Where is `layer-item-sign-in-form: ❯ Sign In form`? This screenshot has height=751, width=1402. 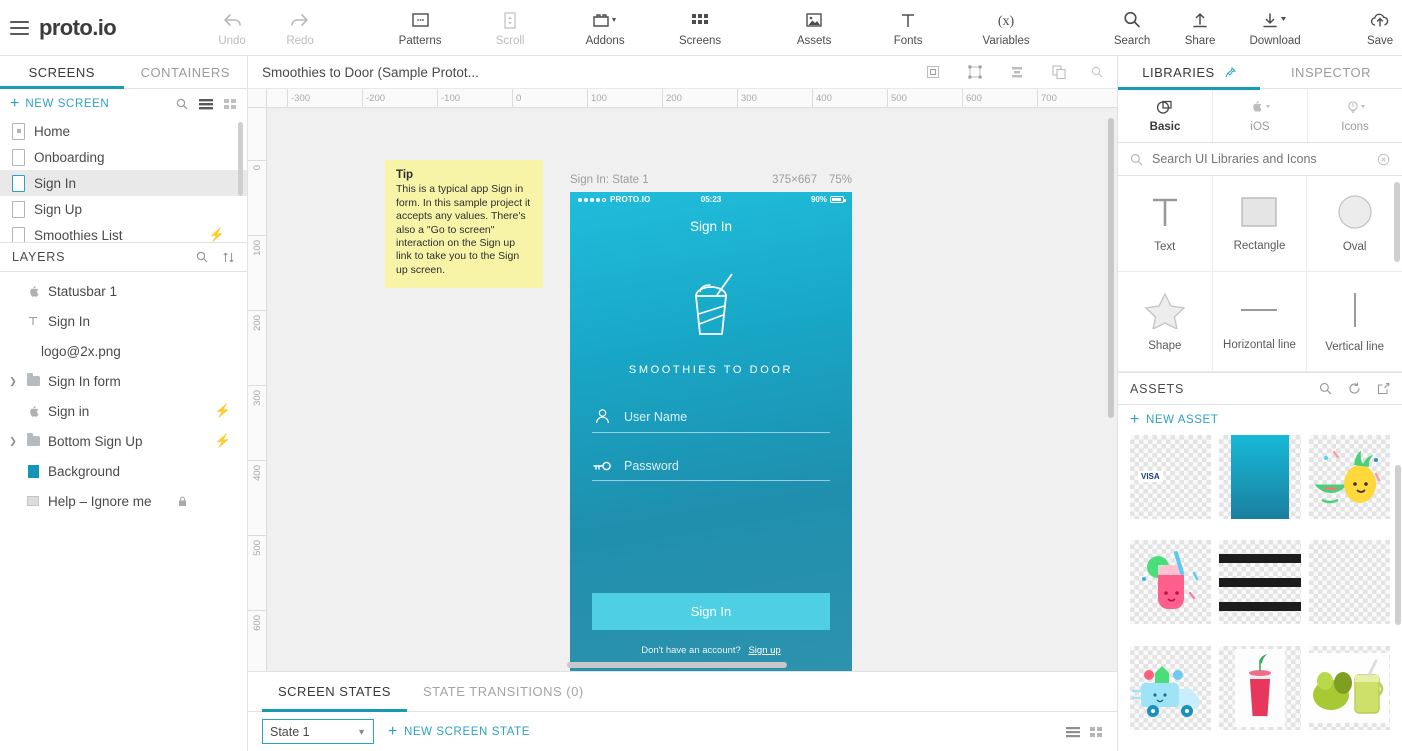
layer-item-sign-in-form: ❯ Sign In form is located at coordinates (123, 381).